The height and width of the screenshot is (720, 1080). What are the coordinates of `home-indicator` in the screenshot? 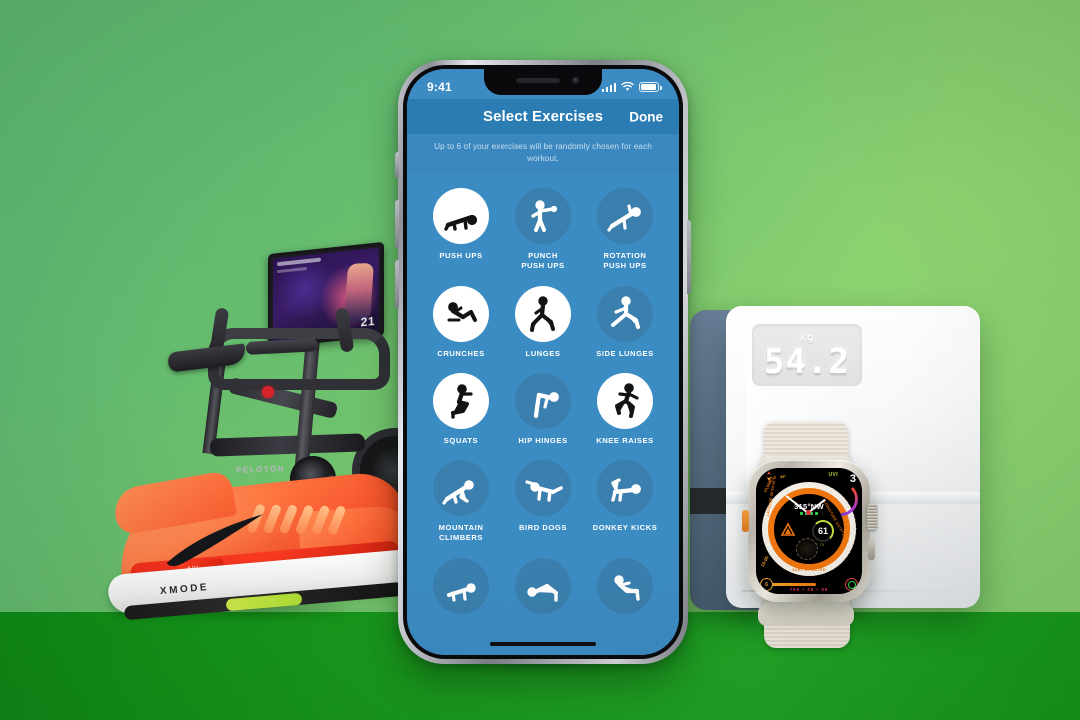 It's located at (543, 643).